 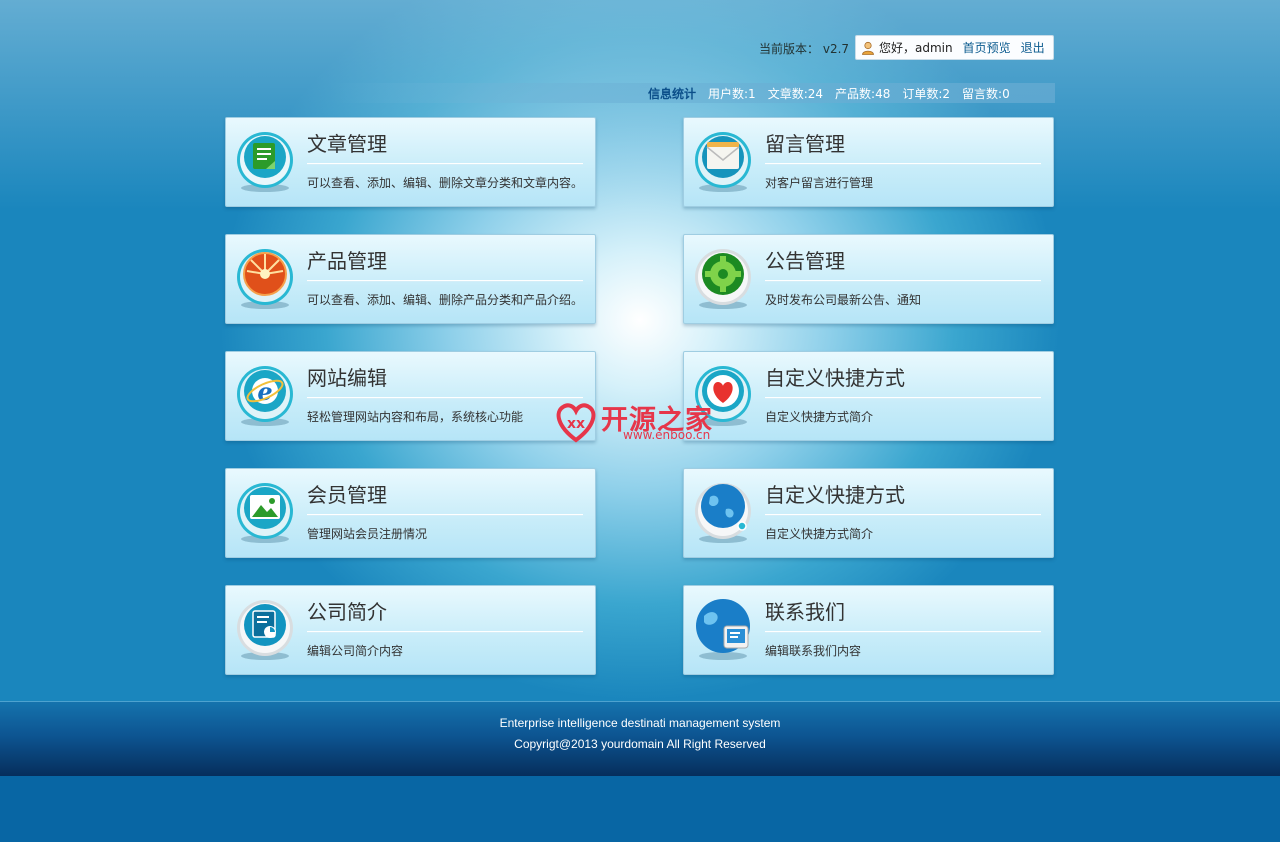 I want to click on card-title: 网站编辑, so click(x=347, y=378).